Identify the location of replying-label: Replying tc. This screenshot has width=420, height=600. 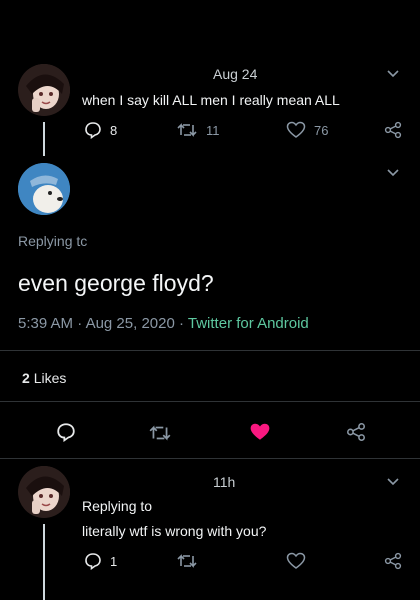
(53, 241).